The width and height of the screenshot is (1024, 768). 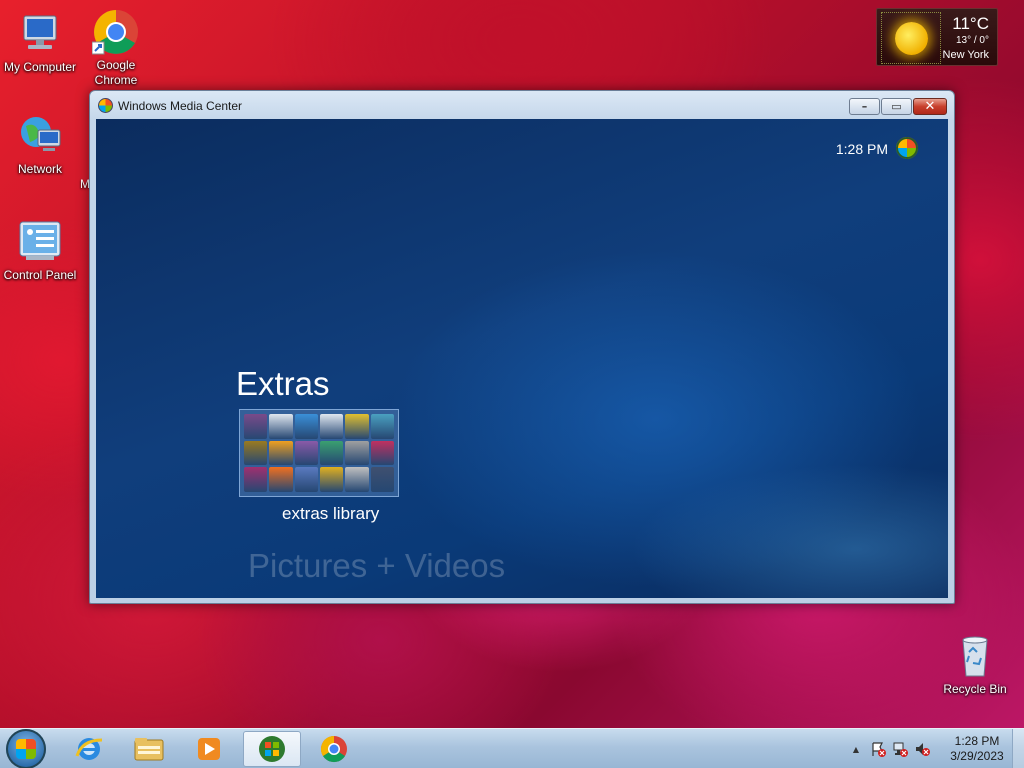 I want to click on maximize-button: ▭, so click(x=896, y=106).